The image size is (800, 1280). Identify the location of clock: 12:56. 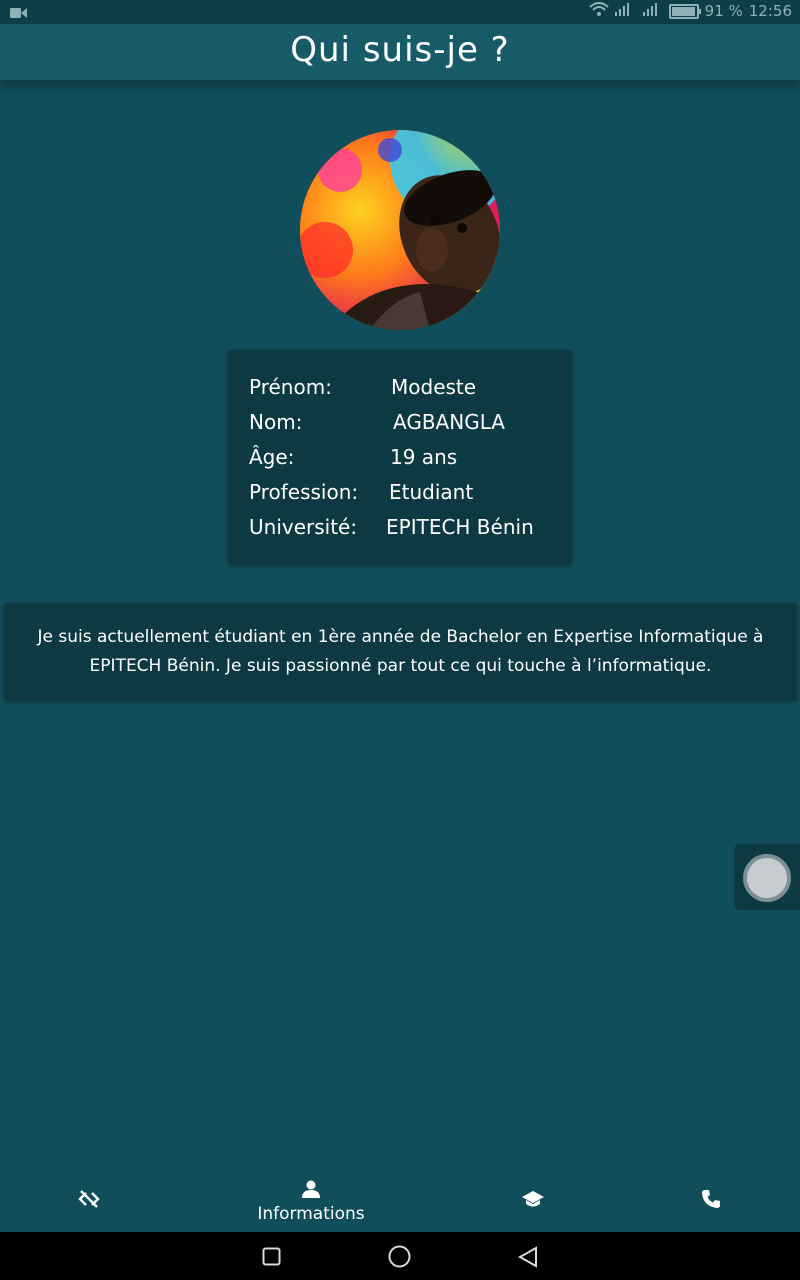
(770, 11).